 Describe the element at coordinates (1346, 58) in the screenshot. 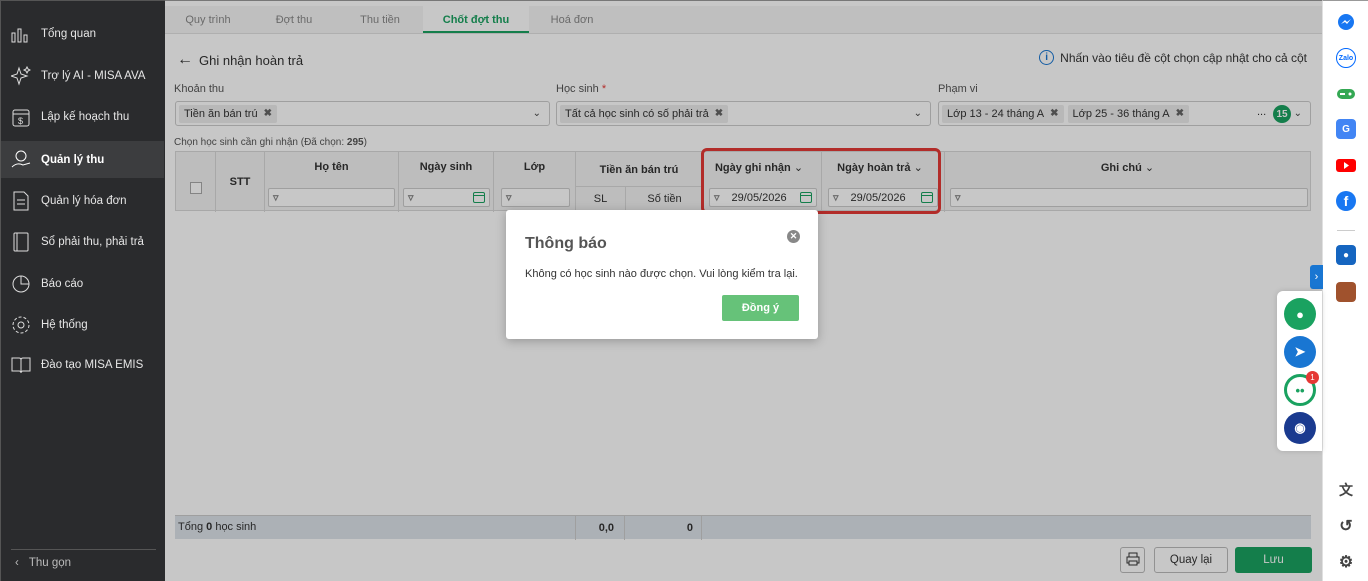

I see `zalo-icon: Zalo` at that location.